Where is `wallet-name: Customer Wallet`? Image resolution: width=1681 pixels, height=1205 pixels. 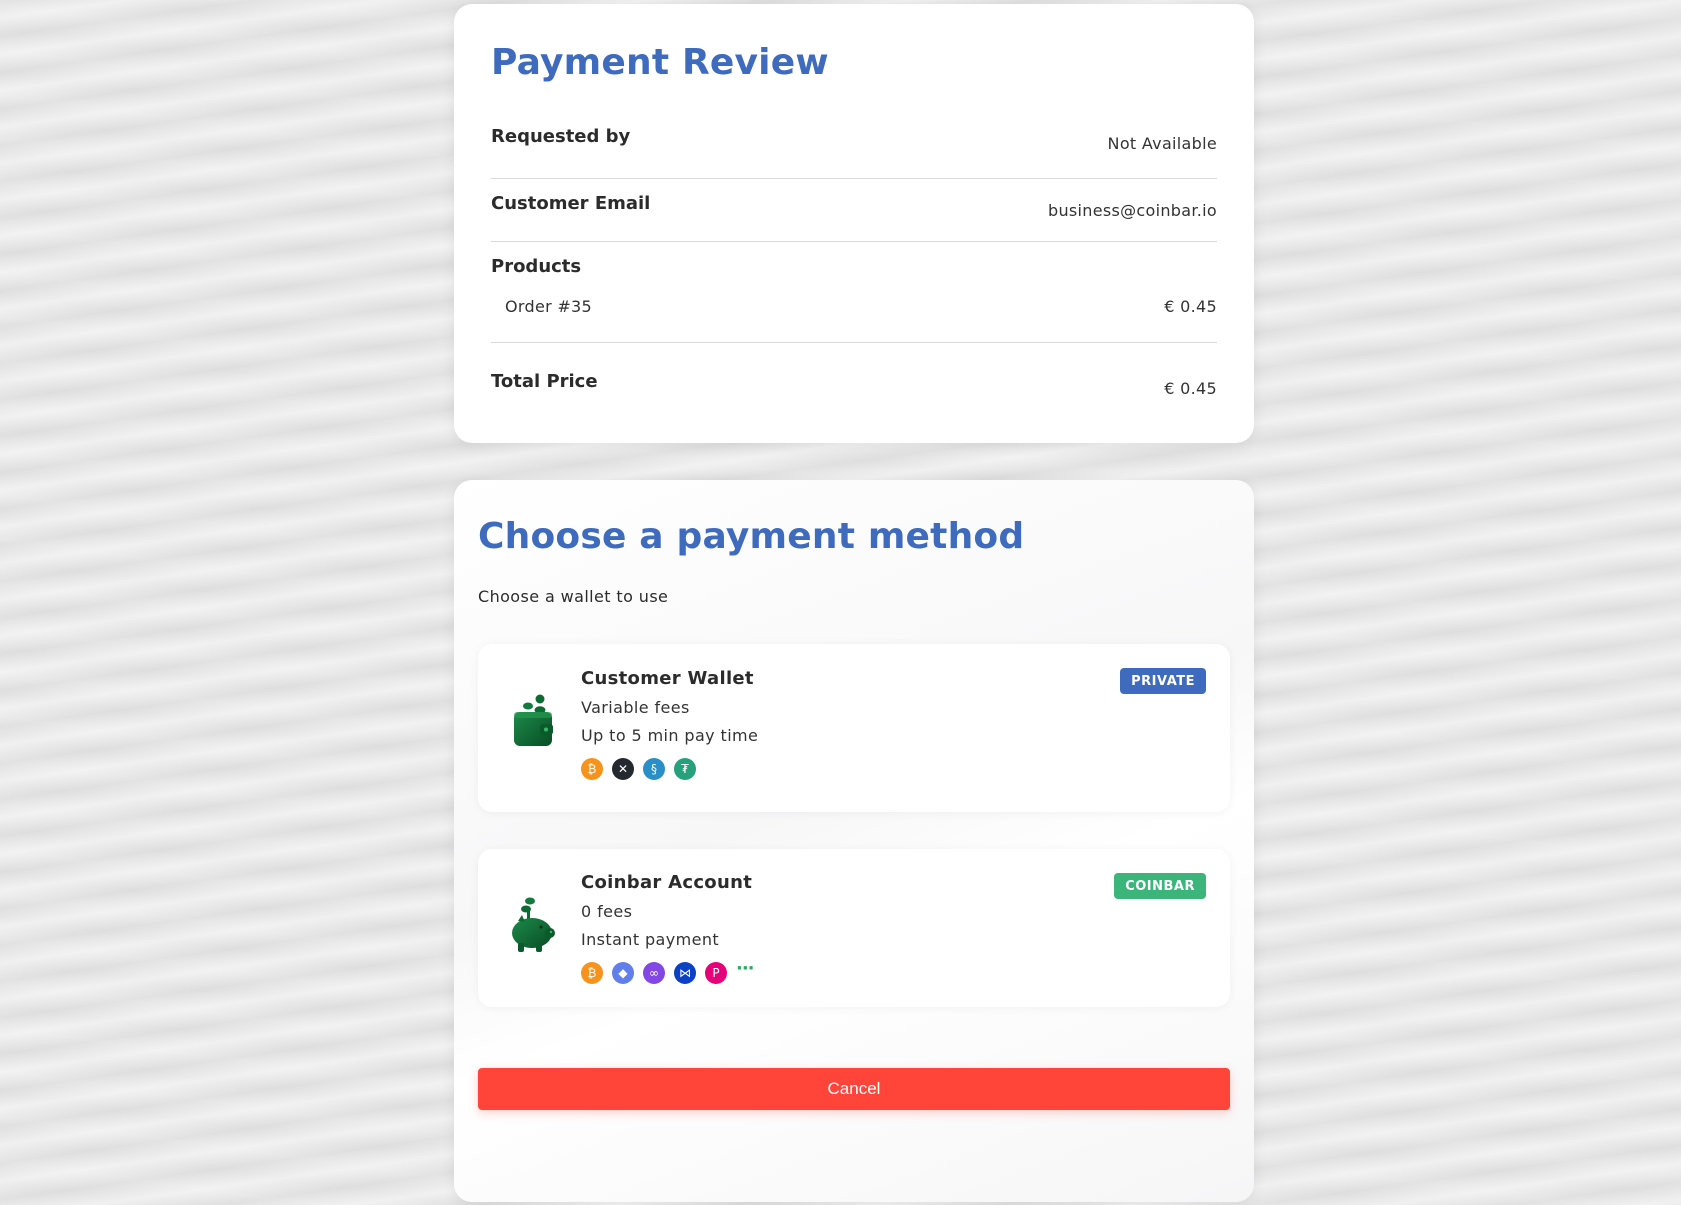
wallet-name: Customer Wallet is located at coordinates (667, 678).